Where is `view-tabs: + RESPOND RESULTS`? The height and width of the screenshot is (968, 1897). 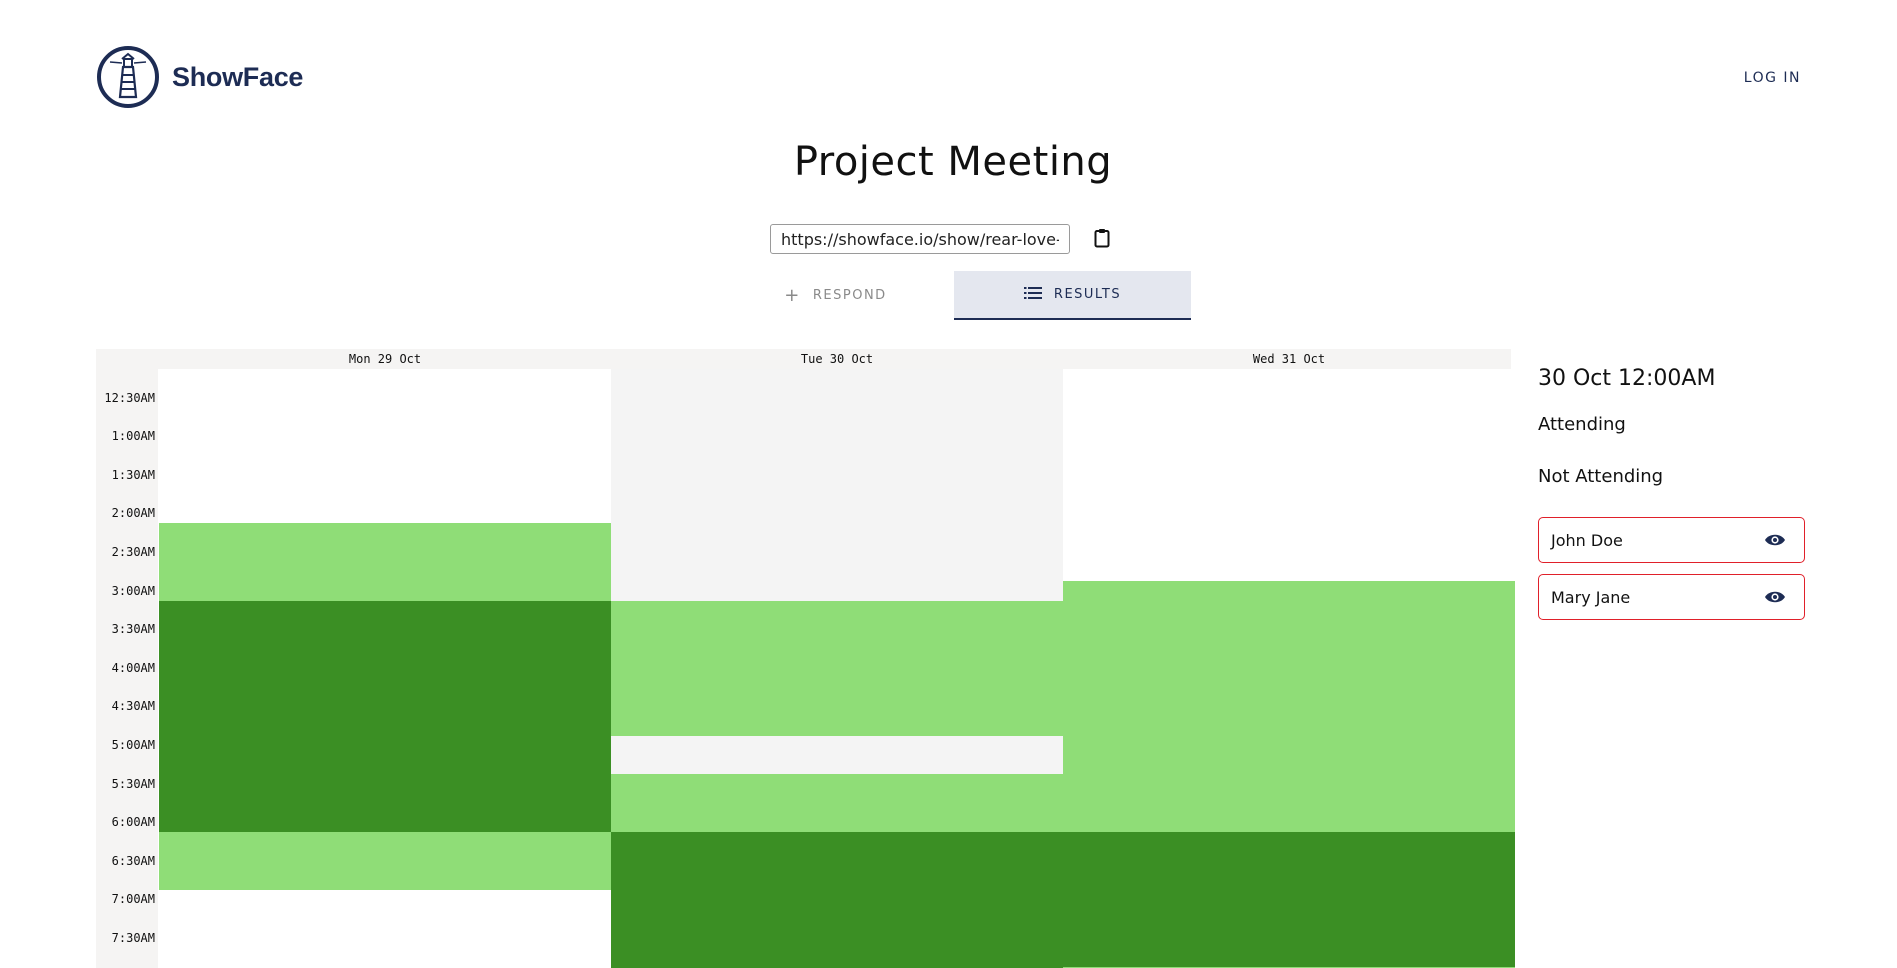 view-tabs: + RESPOND RESULTS is located at coordinates (954, 295).